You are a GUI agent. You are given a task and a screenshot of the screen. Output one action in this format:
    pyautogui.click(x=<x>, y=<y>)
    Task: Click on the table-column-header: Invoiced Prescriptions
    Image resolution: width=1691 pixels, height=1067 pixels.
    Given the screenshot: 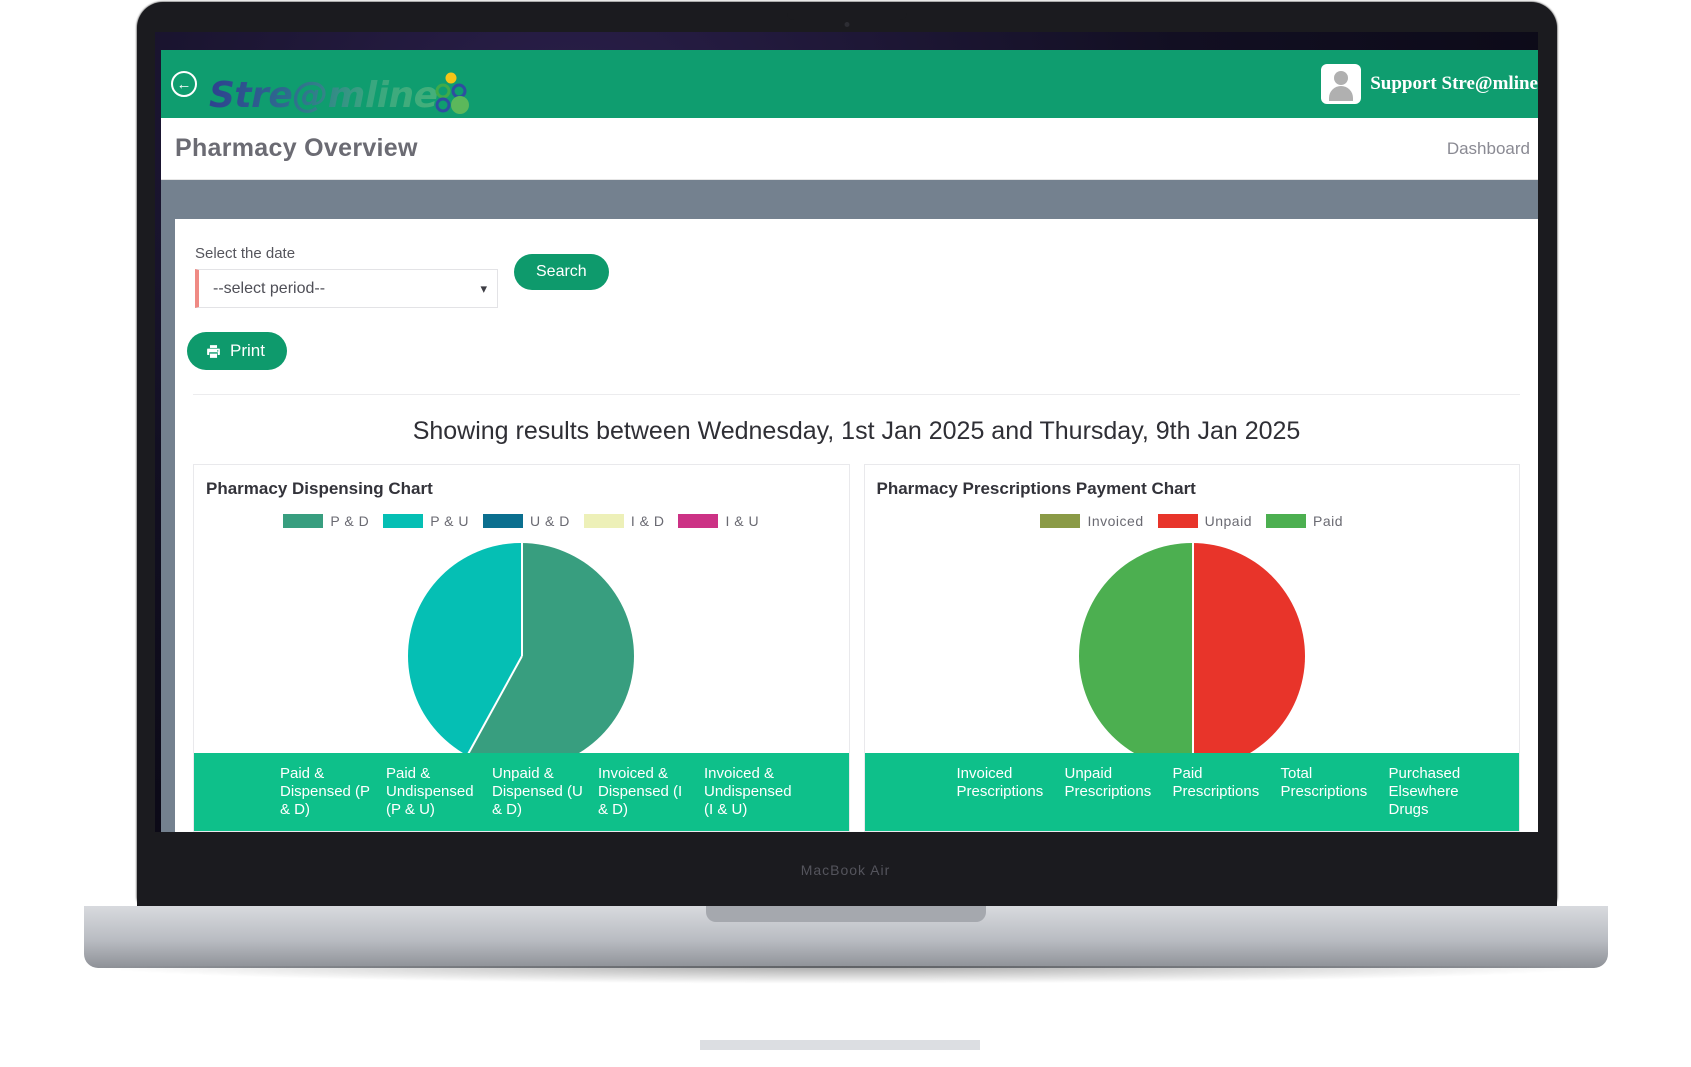 What is the action you would take?
    pyautogui.click(x=1000, y=782)
    